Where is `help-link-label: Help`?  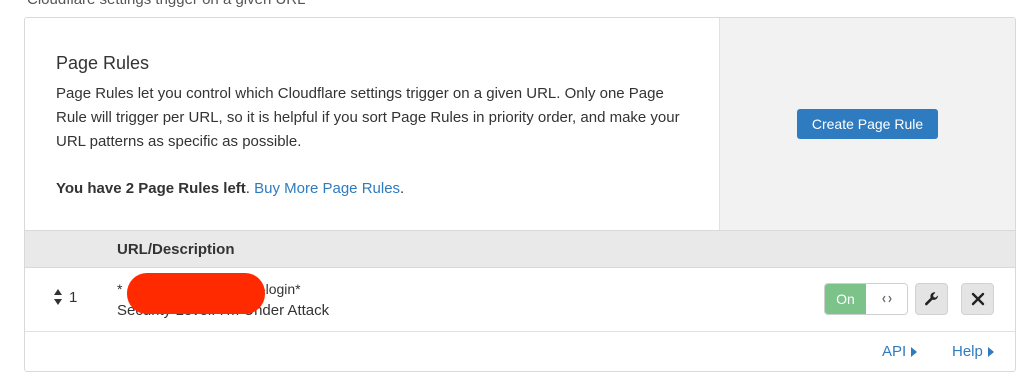
help-link-label: Help is located at coordinates (967, 351).